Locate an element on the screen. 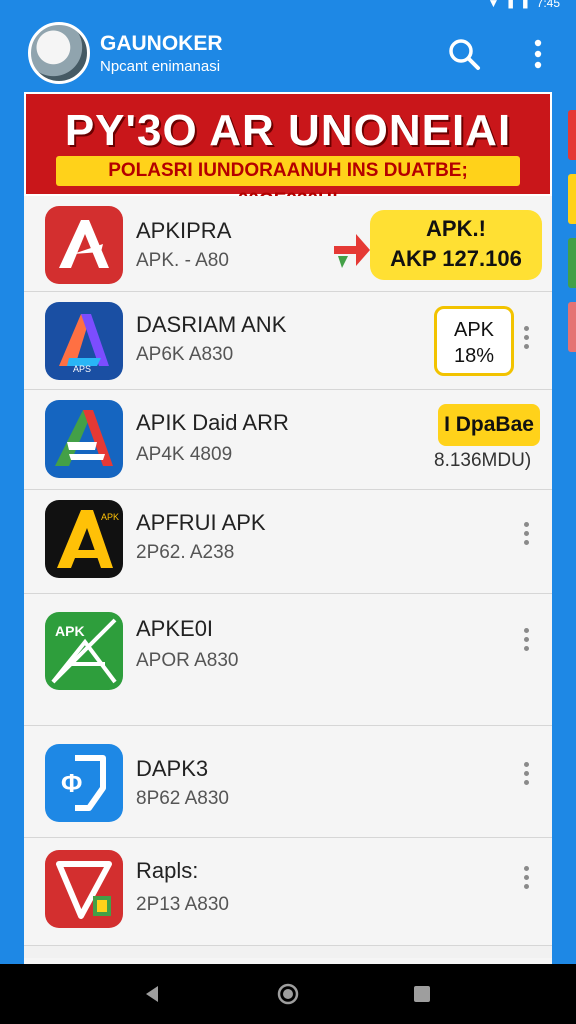 This screenshot has height=1024, width=576. list-item: Φ DAPK3 8P62 A830 is located at coordinates (288, 782).